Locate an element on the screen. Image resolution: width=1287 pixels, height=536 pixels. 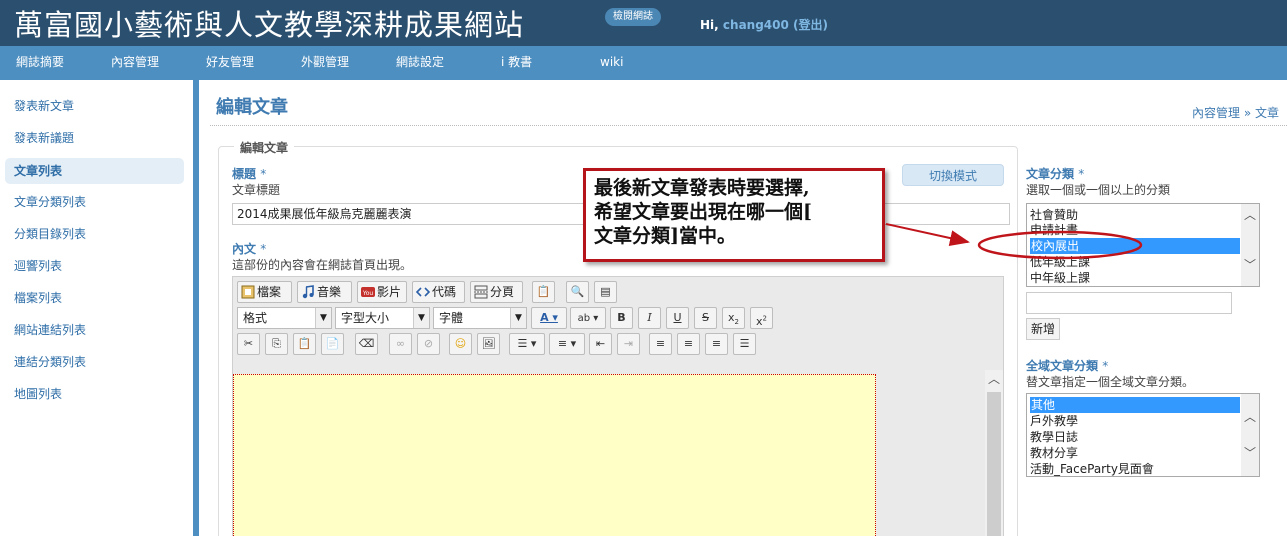
unlink-button: ⊘ is located at coordinates (428, 344).